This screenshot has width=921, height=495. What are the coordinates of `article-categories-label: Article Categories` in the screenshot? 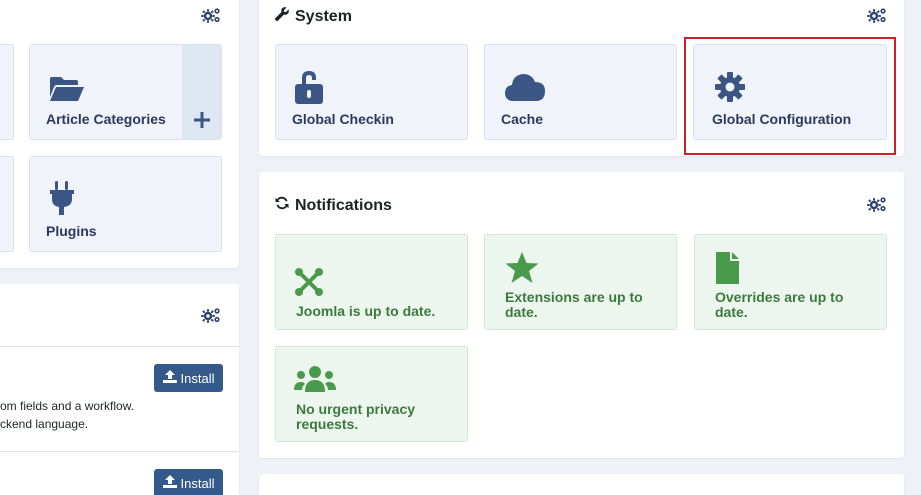 It's located at (106, 119).